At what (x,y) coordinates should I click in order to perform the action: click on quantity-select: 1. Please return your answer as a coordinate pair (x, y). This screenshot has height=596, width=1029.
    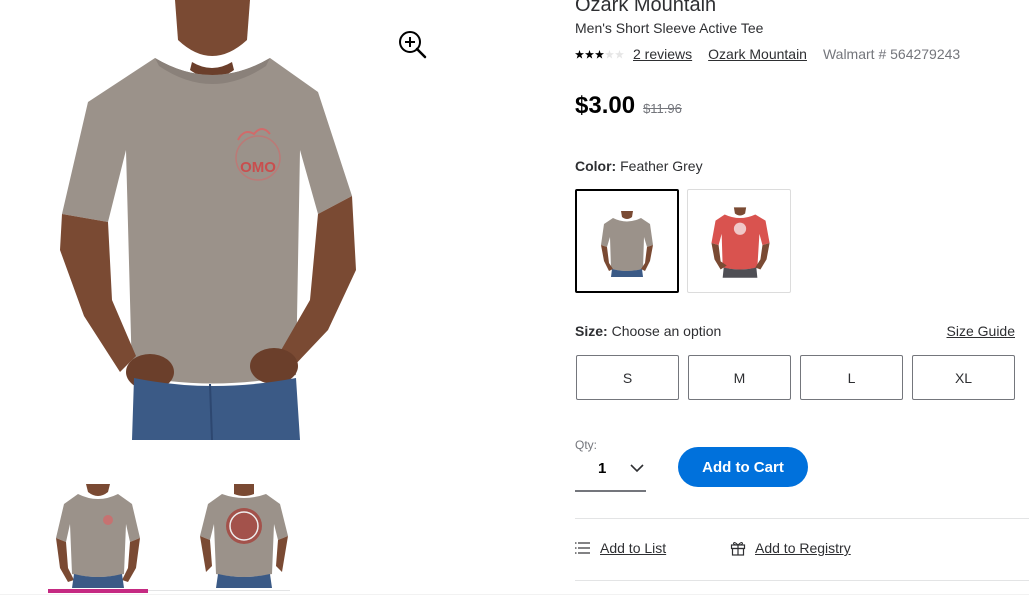
    Looking at the image, I should click on (610, 472).